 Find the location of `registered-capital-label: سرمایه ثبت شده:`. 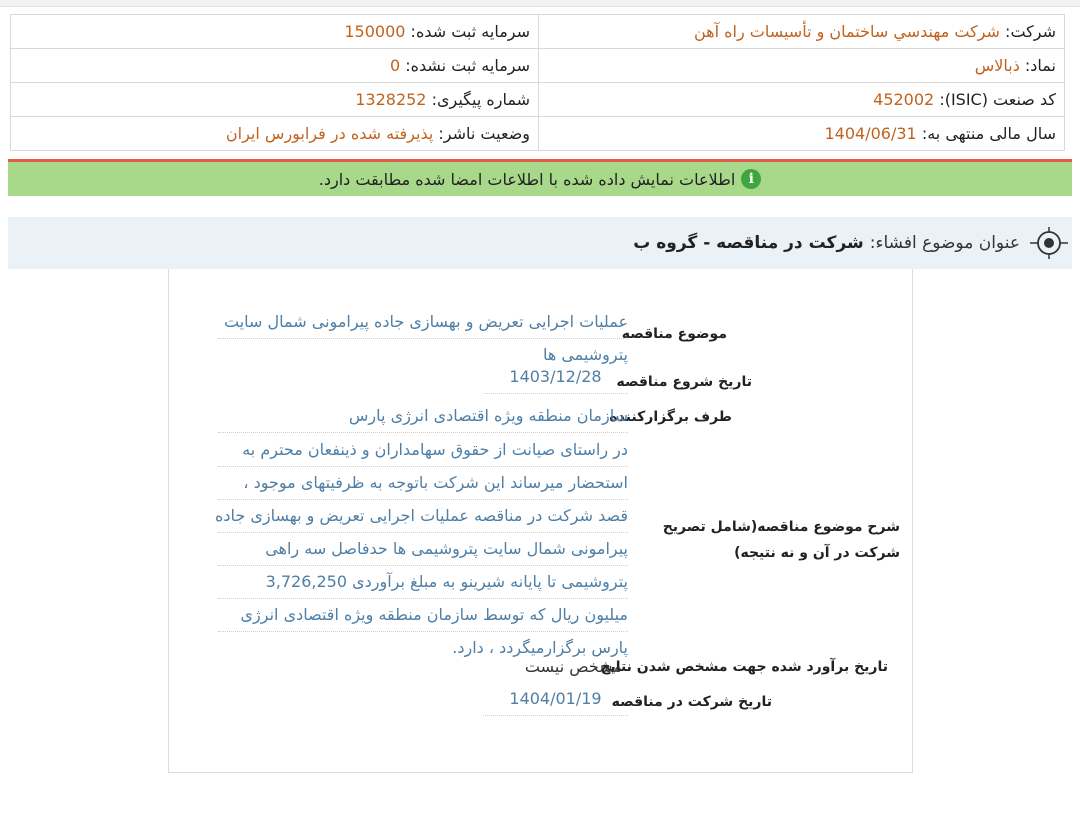

registered-capital-label: سرمایه ثبت شده: is located at coordinates (470, 31).